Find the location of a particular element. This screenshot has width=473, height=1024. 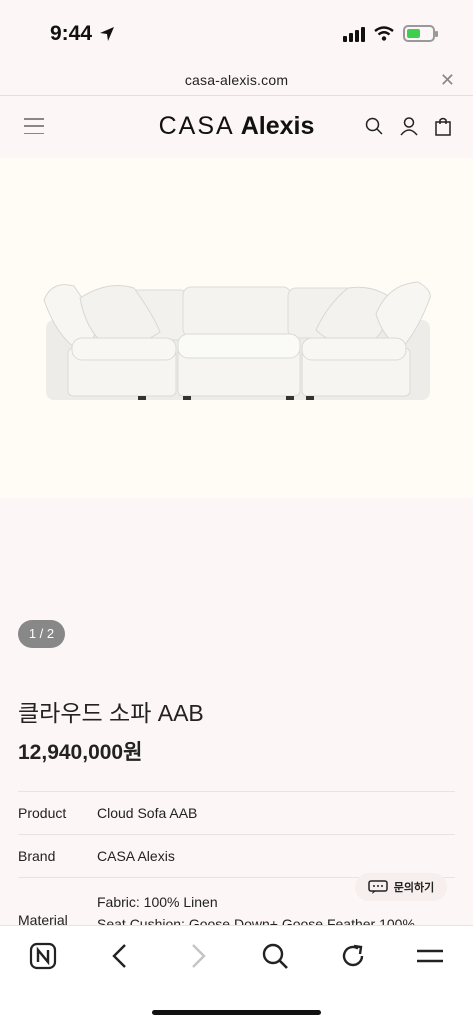

info-label: Material is located at coordinates (43, 920).